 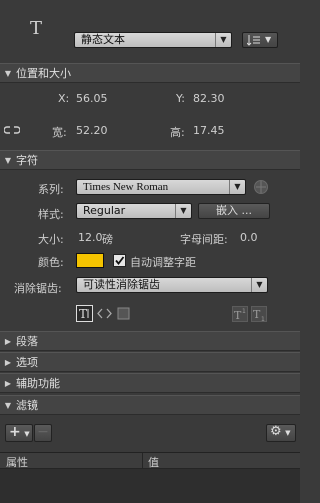 I want to click on height-label: 高:, so click(x=177, y=132).